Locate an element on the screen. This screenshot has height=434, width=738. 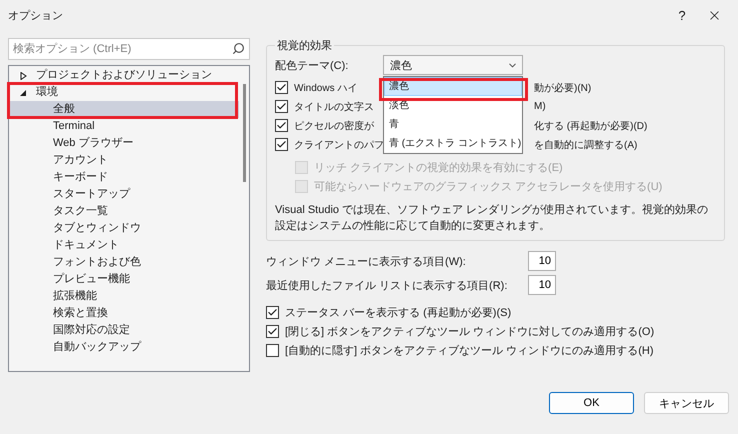
info-text: Visual Studio では現在、ソフトウェア レンダリングが使用されています。視覚的効果の設定はシステムの性能に応じて自動的に変更されます。 is located at coordinates (492, 218).